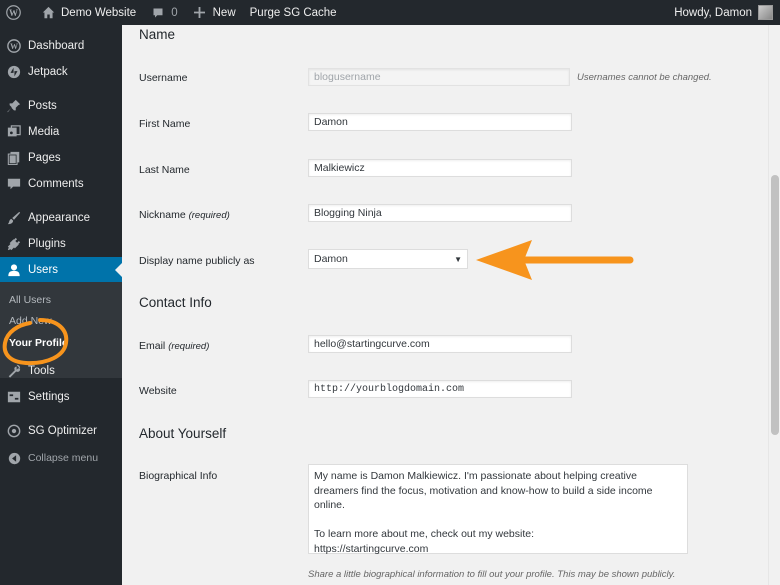  I want to click on username-note: Usernames cannot be changed., so click(644, 77).